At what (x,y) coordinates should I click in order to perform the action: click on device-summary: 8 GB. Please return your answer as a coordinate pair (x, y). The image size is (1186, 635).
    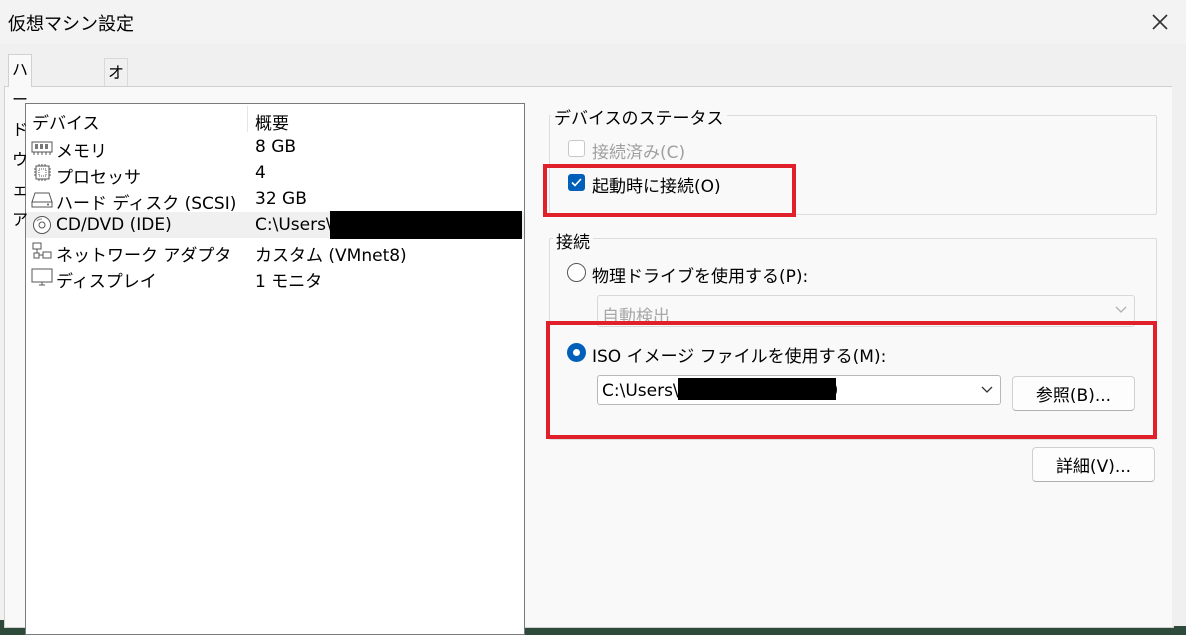
    Looking at the image, I should click on (276, 147).